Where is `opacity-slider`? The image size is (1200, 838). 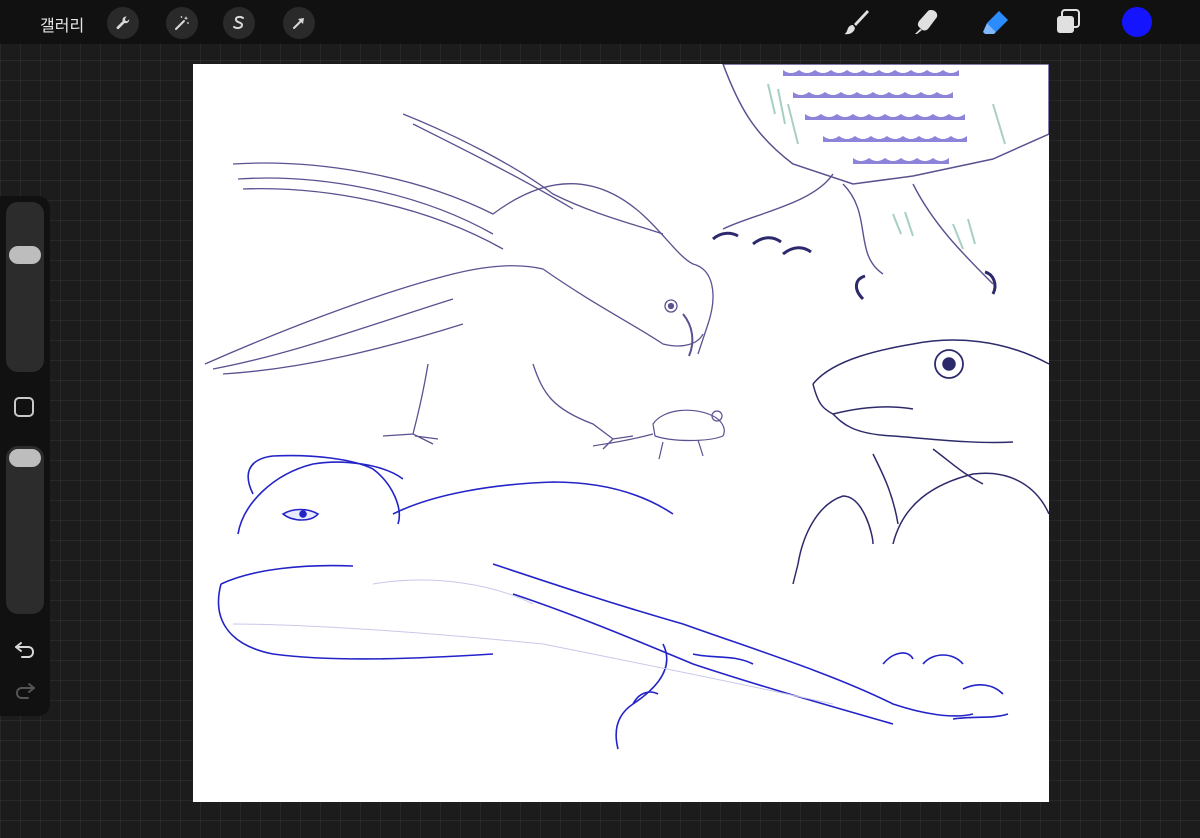 opacity-slider is located at coordinates (25, 530).